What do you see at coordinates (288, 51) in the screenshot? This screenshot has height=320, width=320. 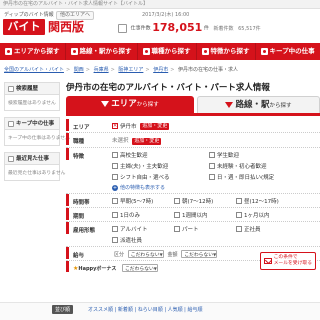 I see `nav-keep: キープ中の仕事` at bounding box center [288, 51].